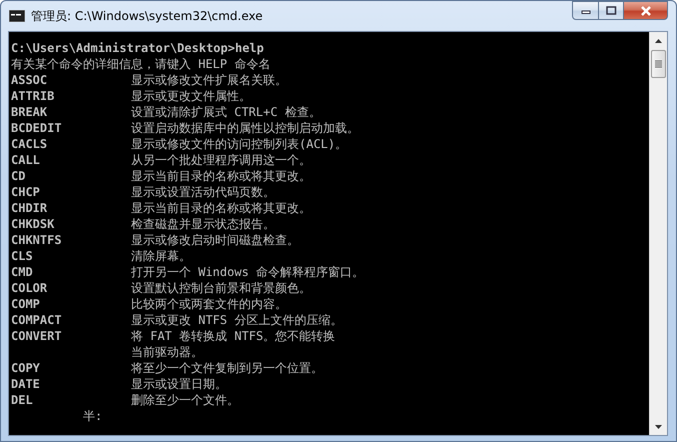  What do you see at coordinates (245, 128) in the screenshot?
I see `command-description: 设置启动数据库中的属性以控制启动加载。` at bounding box center [245, 128].